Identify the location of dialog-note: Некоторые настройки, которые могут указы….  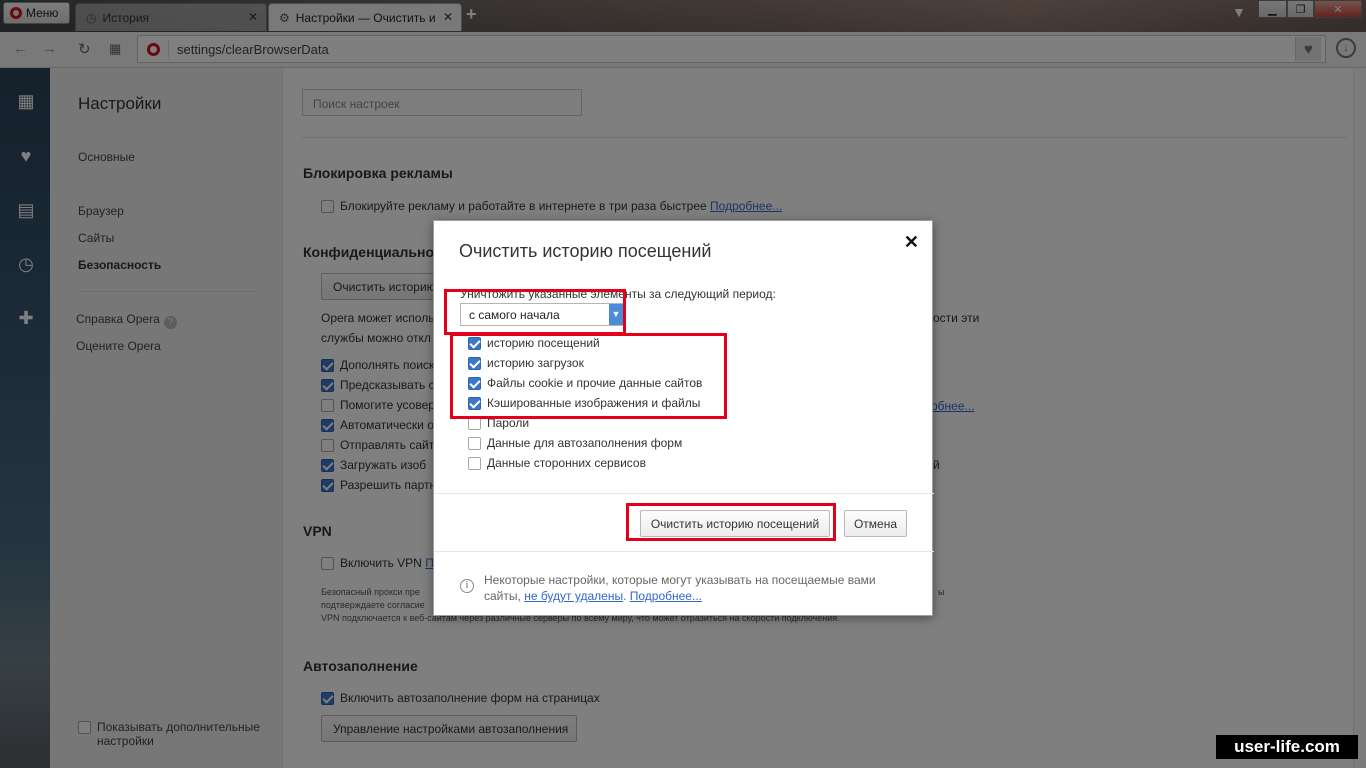
(680, 588).